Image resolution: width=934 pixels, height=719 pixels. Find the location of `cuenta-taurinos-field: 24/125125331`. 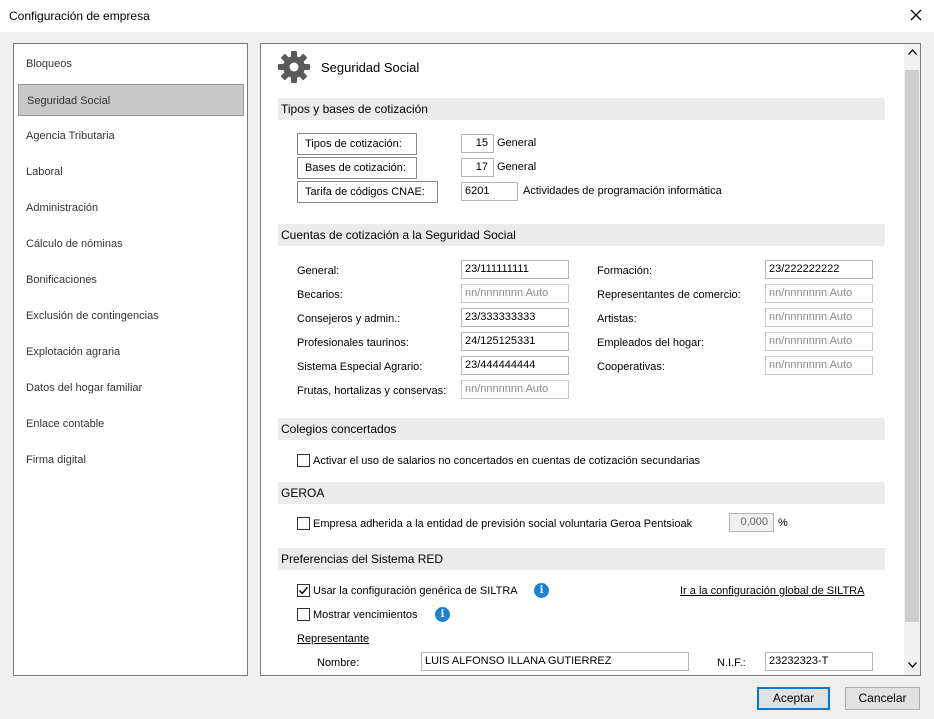

cuenta-taurinos-field: 24/125125331 is located at coordinates (515, 341).